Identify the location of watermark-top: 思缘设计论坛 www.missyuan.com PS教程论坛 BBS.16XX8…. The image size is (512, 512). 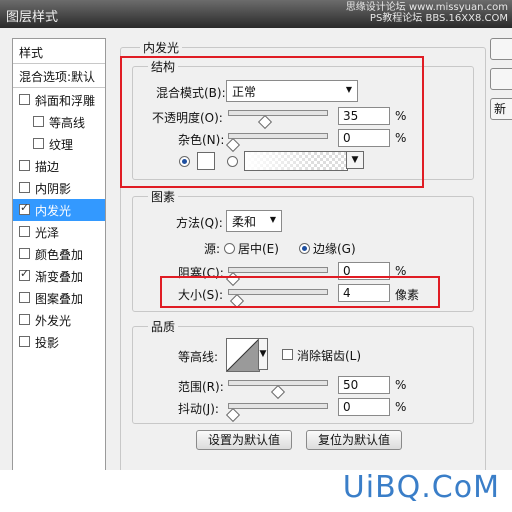
(427, 13).